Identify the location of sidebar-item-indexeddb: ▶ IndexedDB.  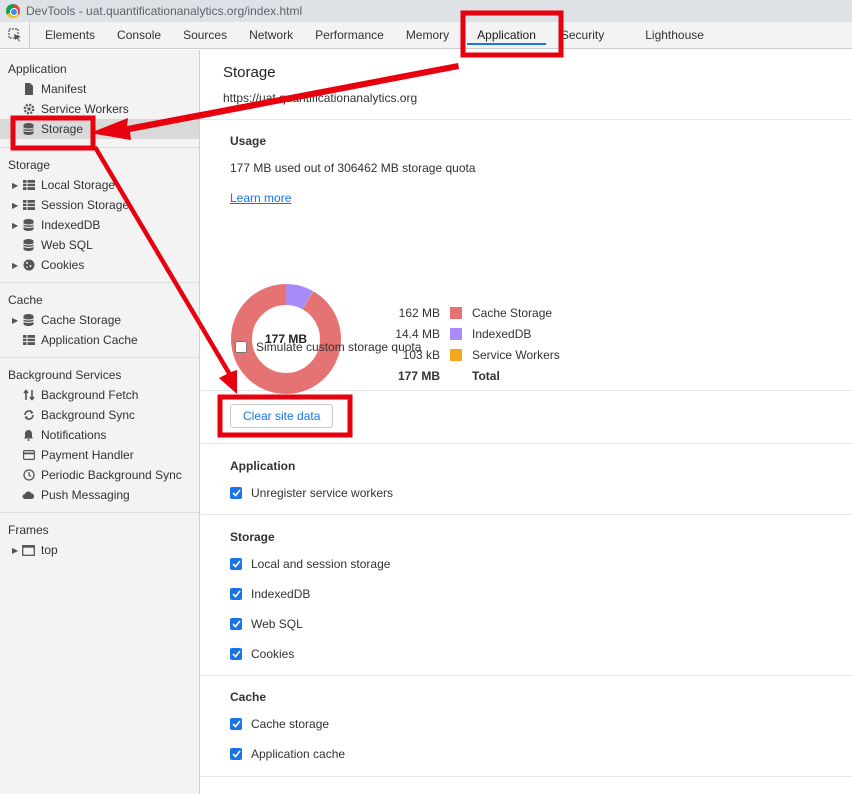
(99, 225).